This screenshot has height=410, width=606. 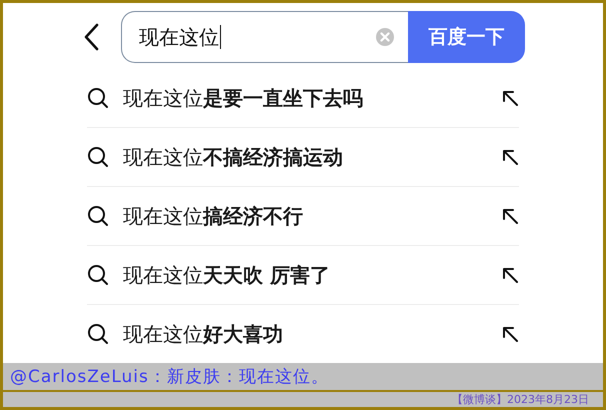 What do you see at coordinates (312, 98) in the screenshot?
I see `suggestion-item: 现在这位是要一直坐下去吗` at bounding box center [312, 98].